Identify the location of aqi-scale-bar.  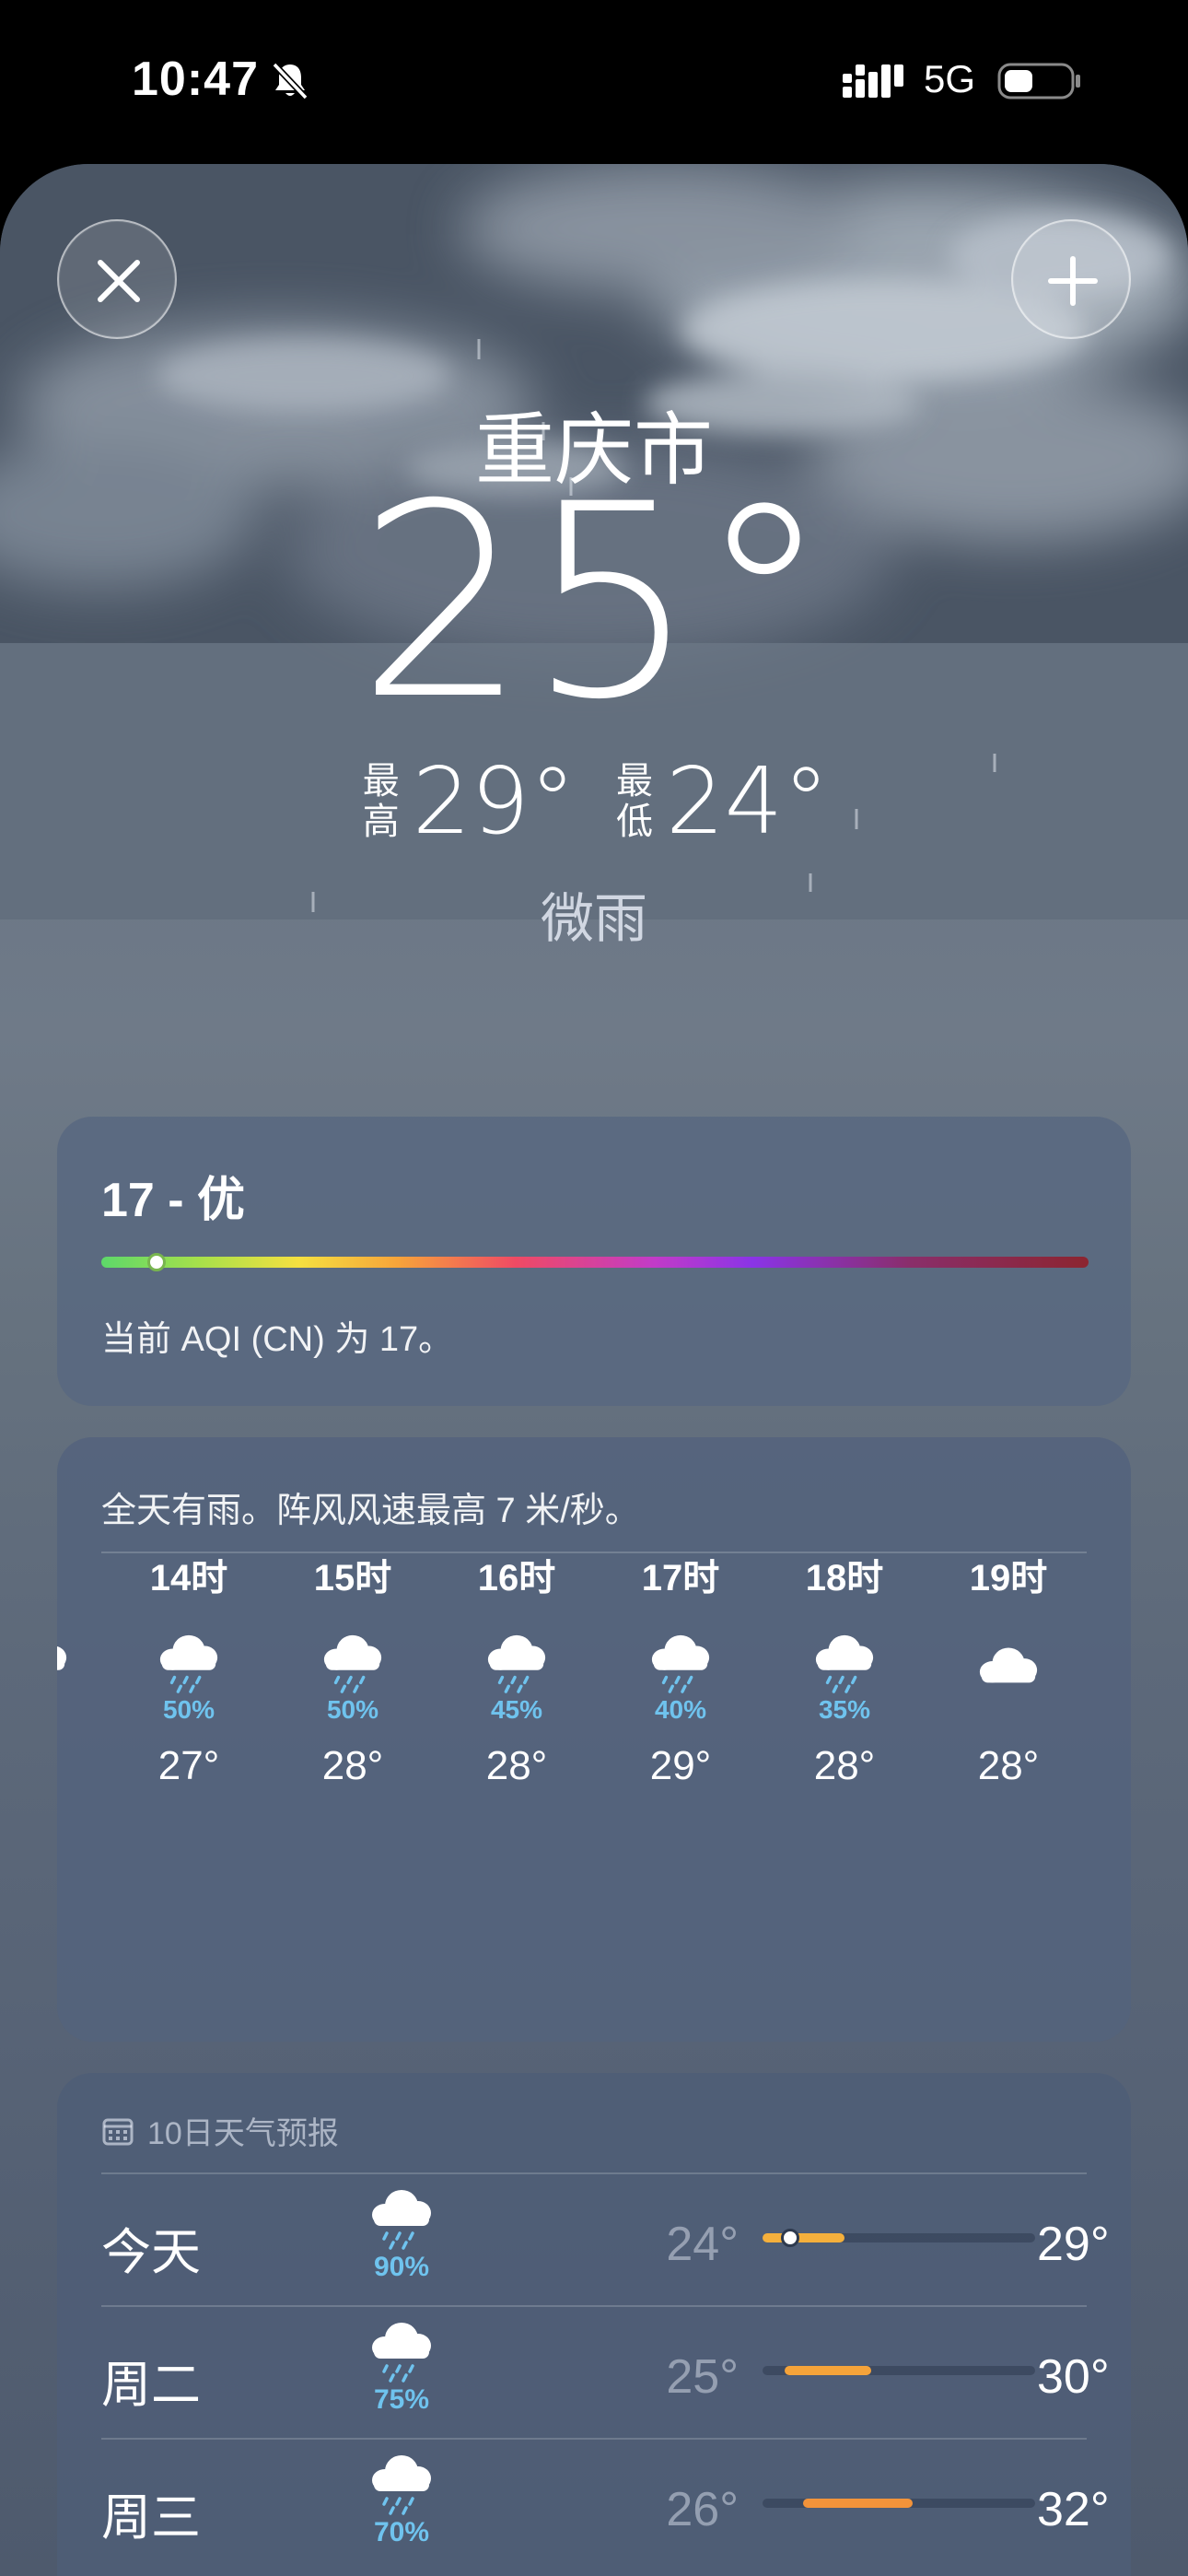
(595, 1262).